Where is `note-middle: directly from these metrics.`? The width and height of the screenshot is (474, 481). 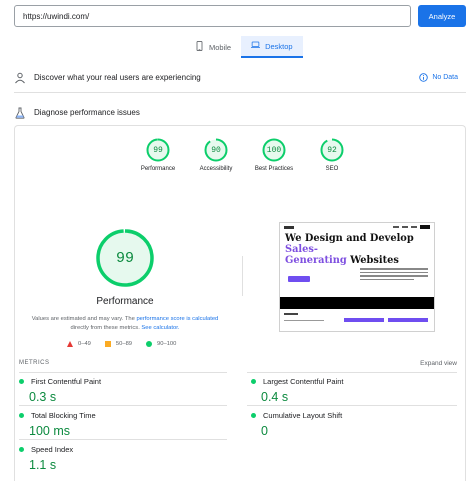 note-middle: directly from these metrics. is located at coordinates (106, 327).